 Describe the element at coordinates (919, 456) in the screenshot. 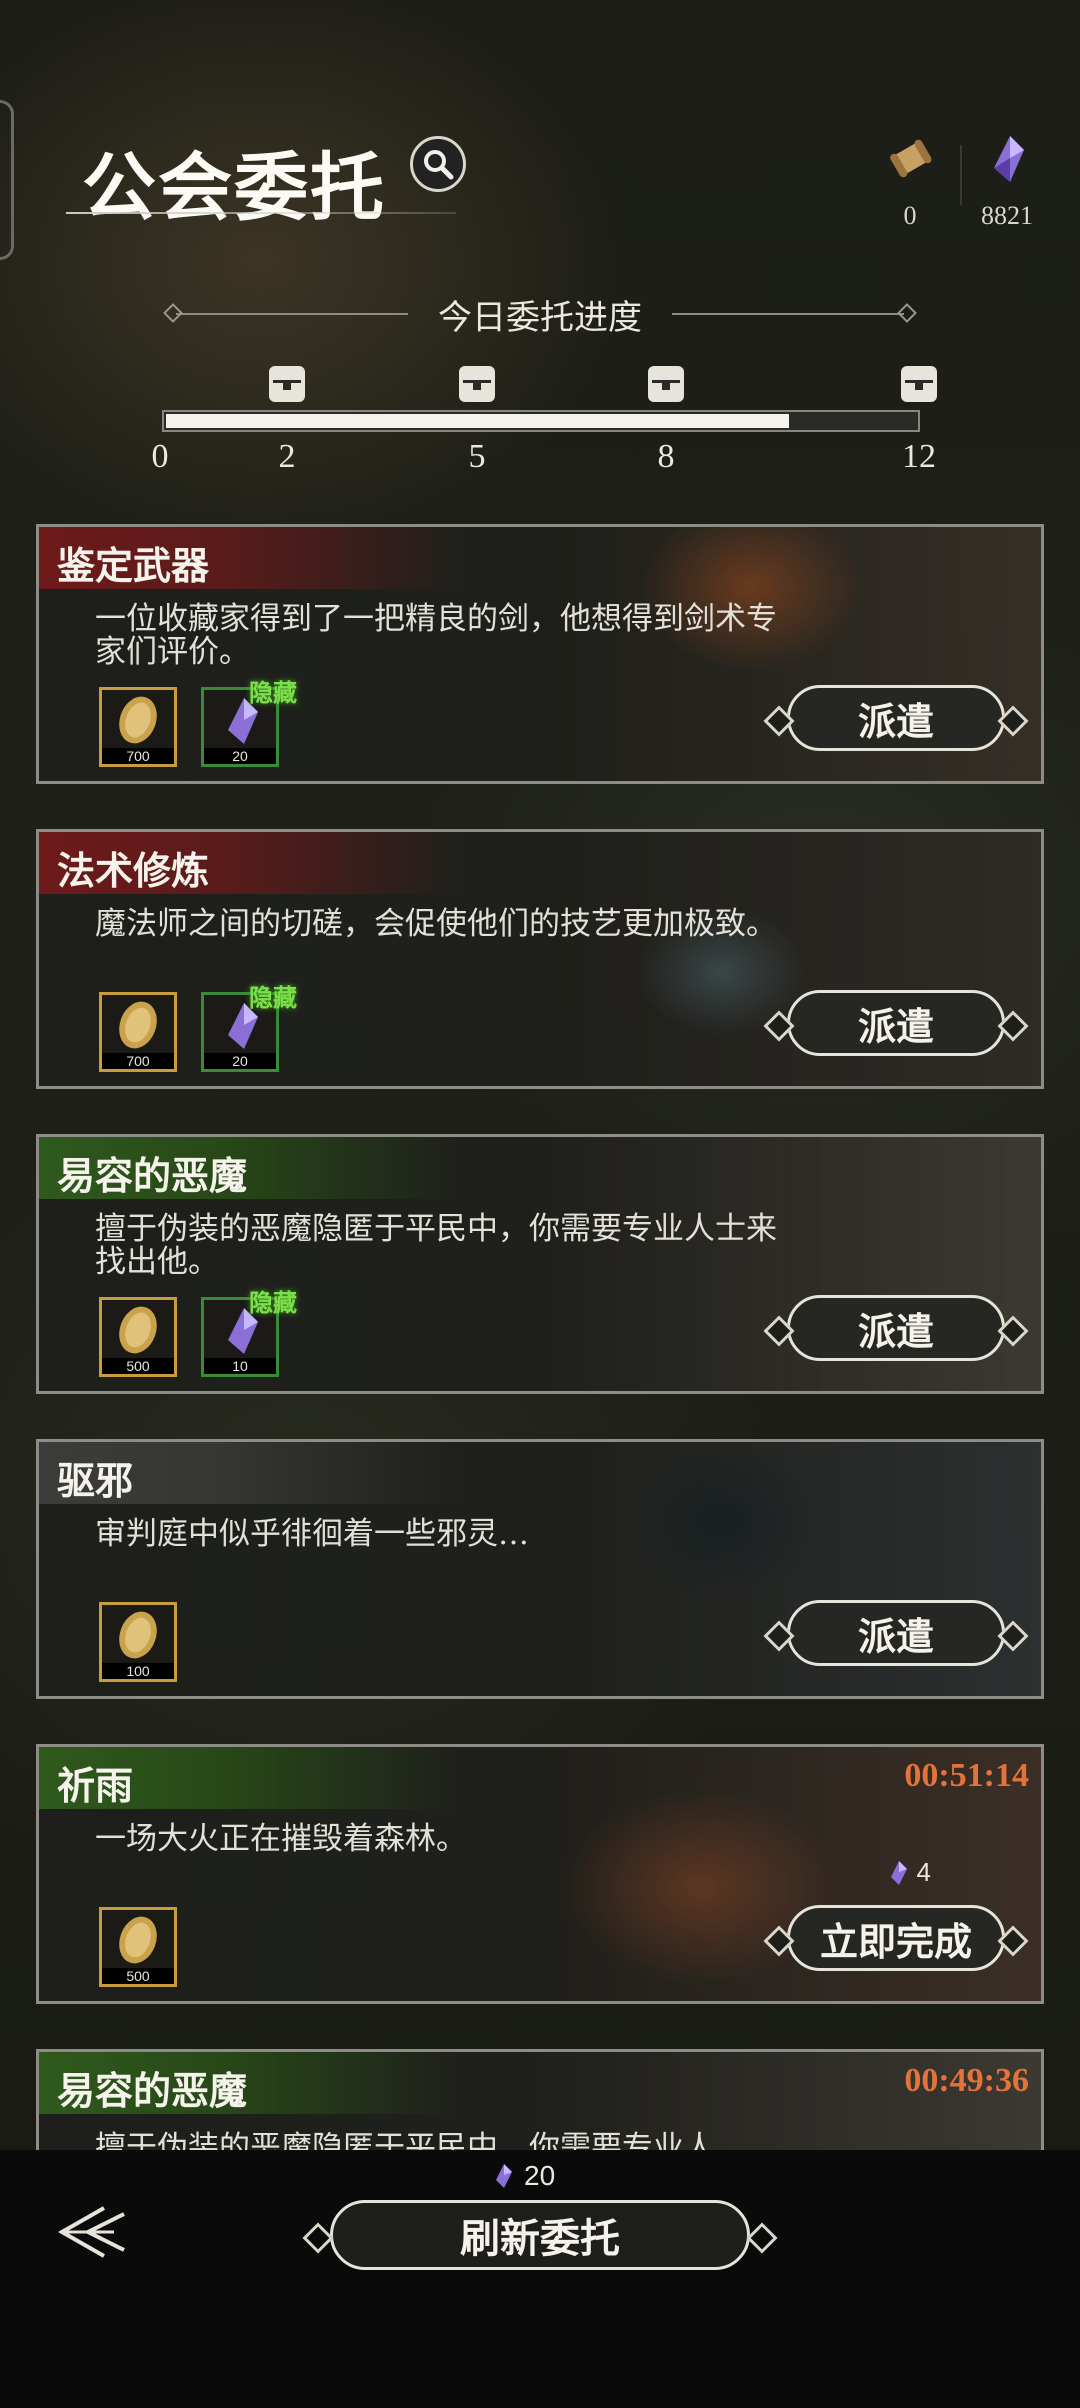

I see `progress-tick: 12` at that location.